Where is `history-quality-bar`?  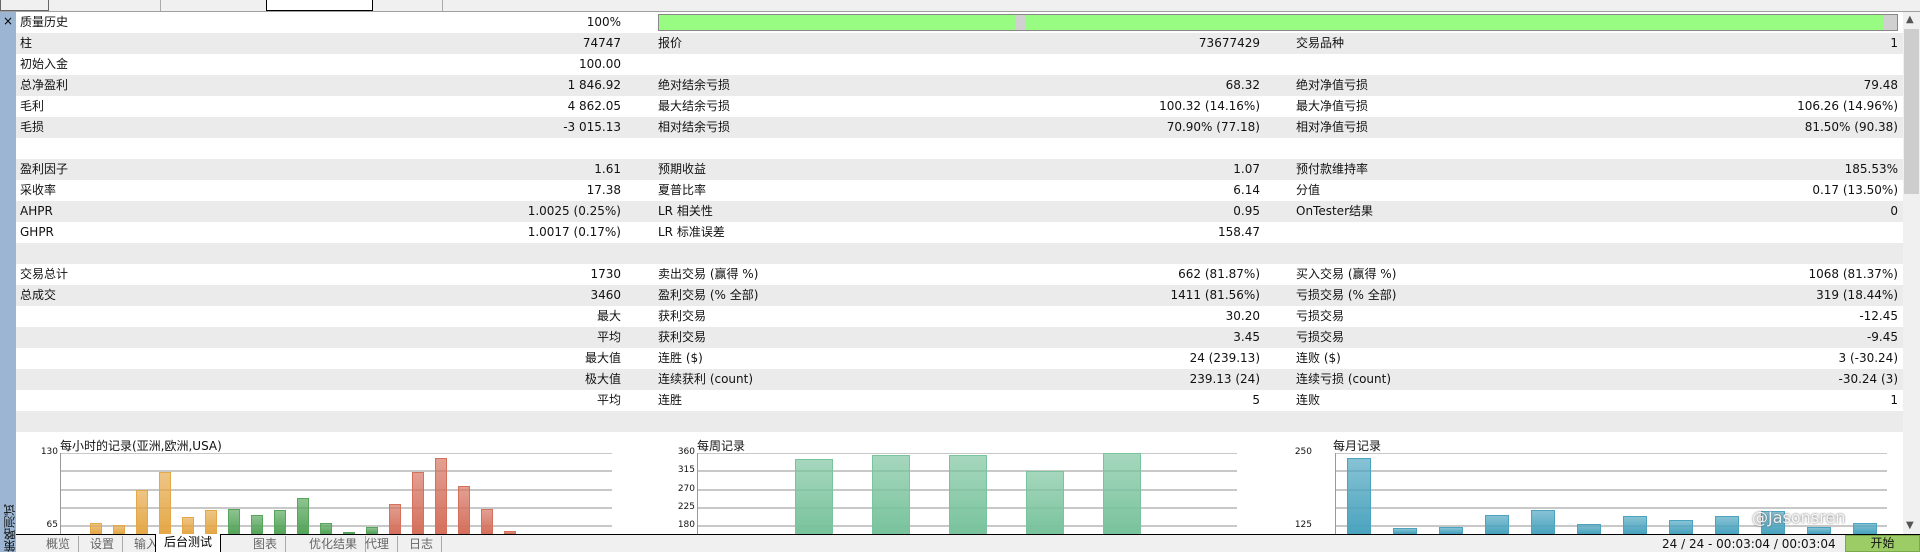 history-quality-bar is located at coordinates (1278, 22).